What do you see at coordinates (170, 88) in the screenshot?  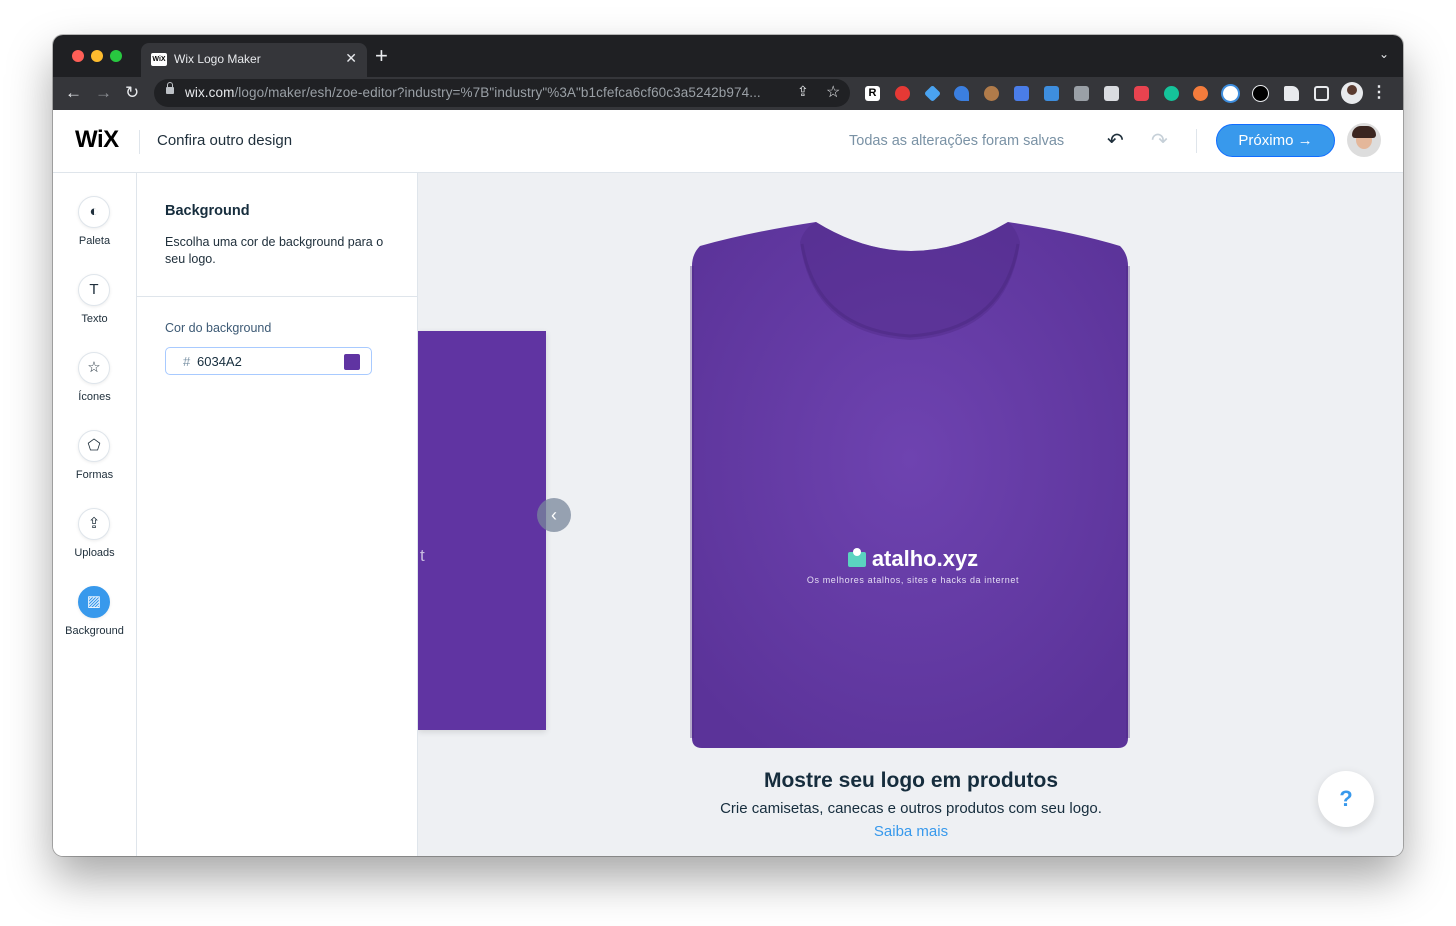 I see `lock-icon` at bounding box center [170, 88].